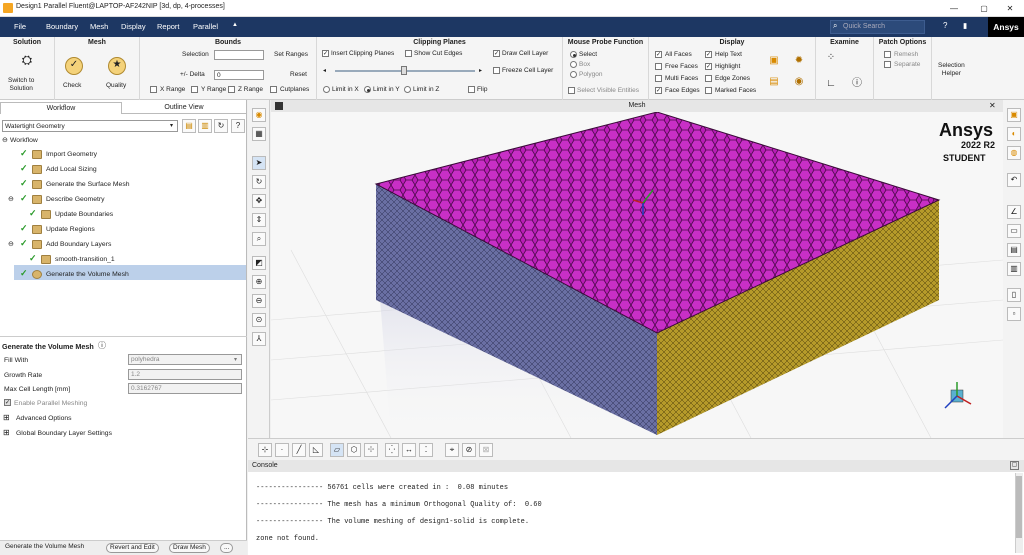  What do you see at coordinates (132, 548) in the screenshot?
I see `revert-edit-button: Revert and Edit` at bounding box center [132, 548].